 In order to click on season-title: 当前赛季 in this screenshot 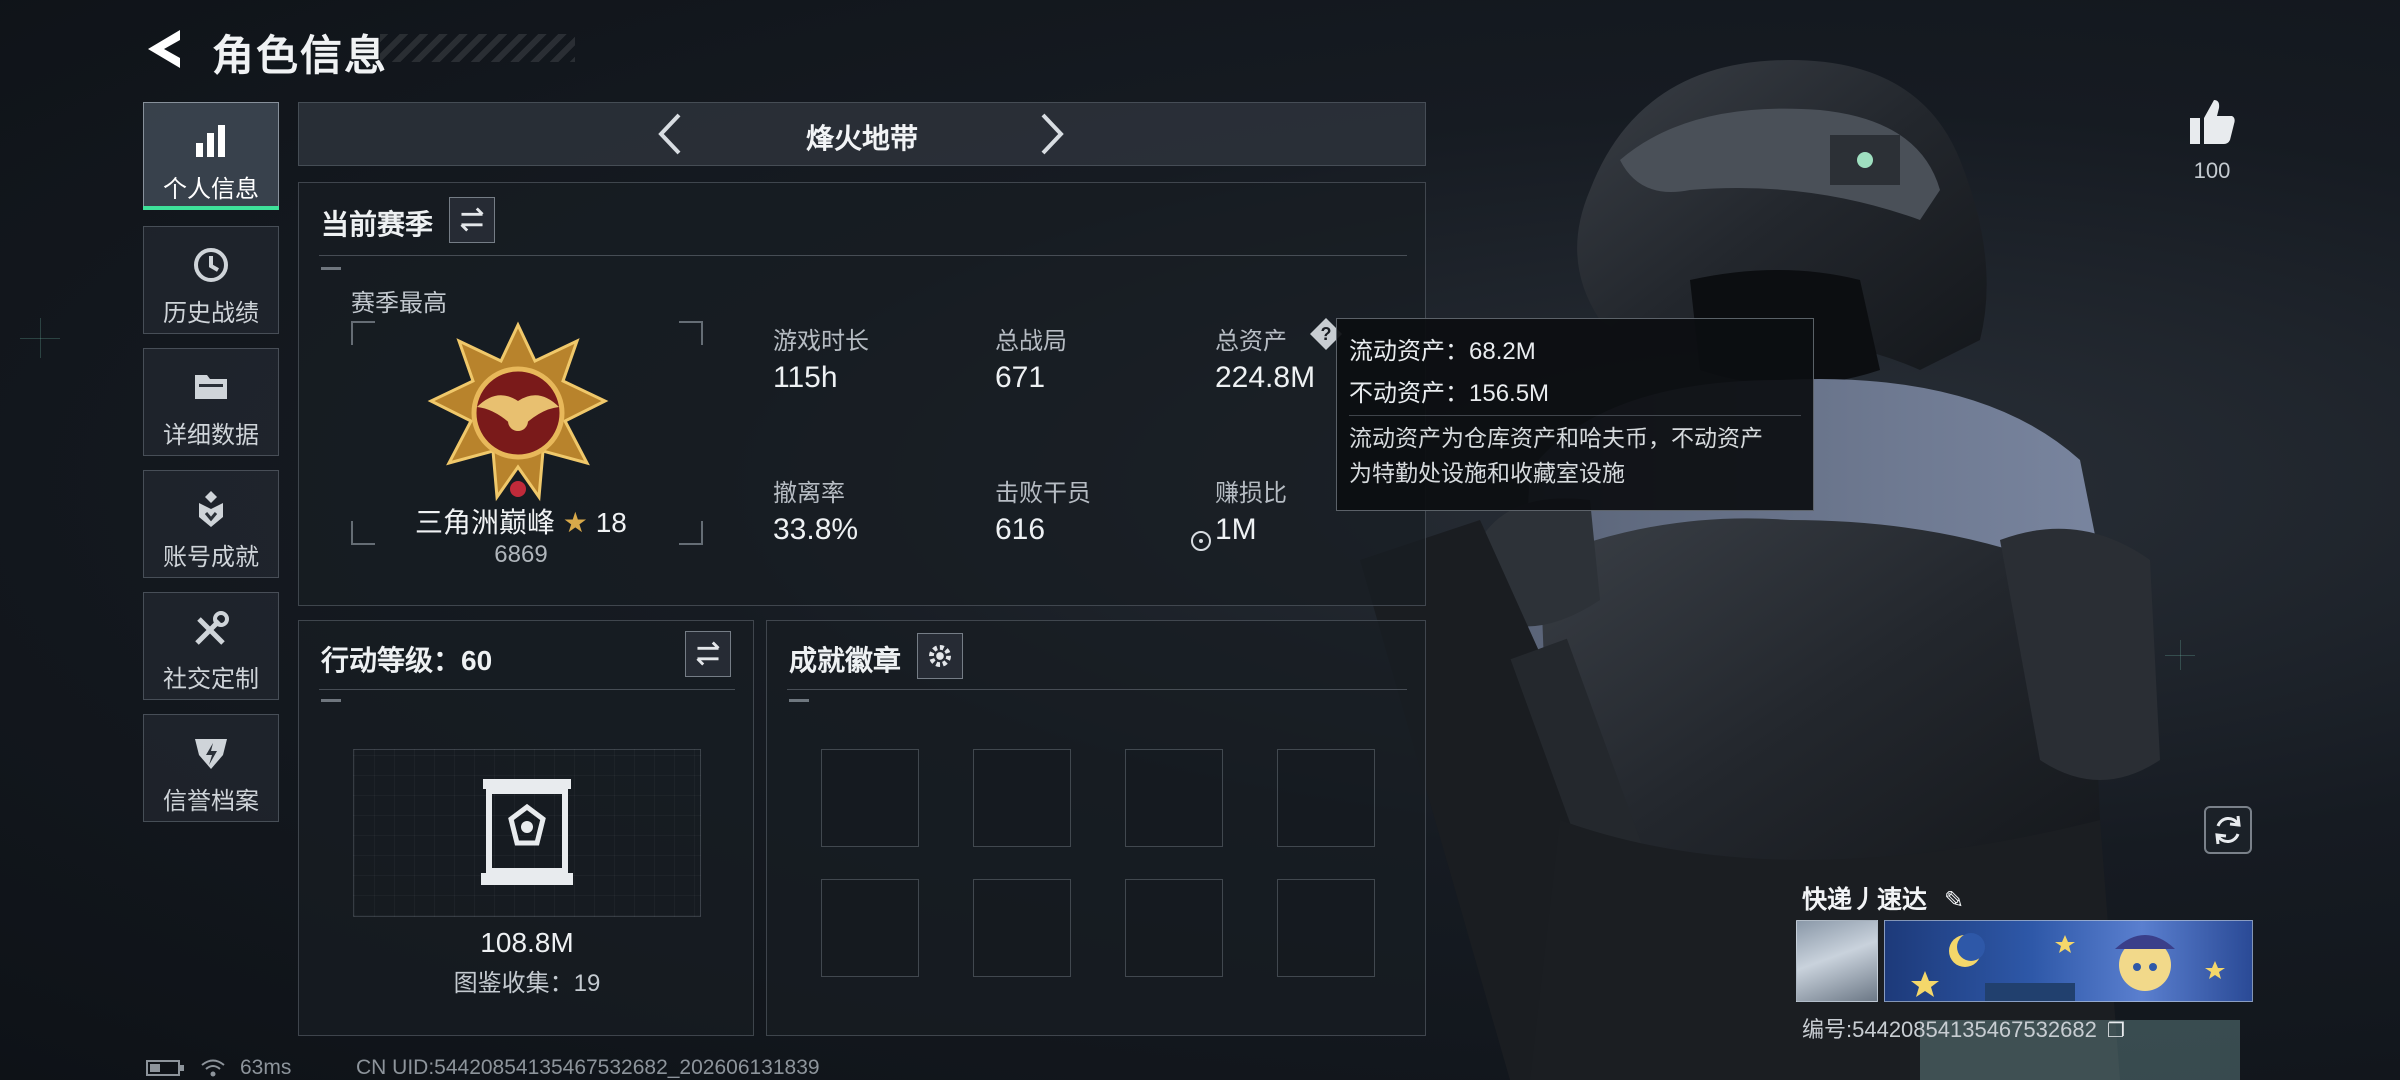, I will do `click(377, 224)`.